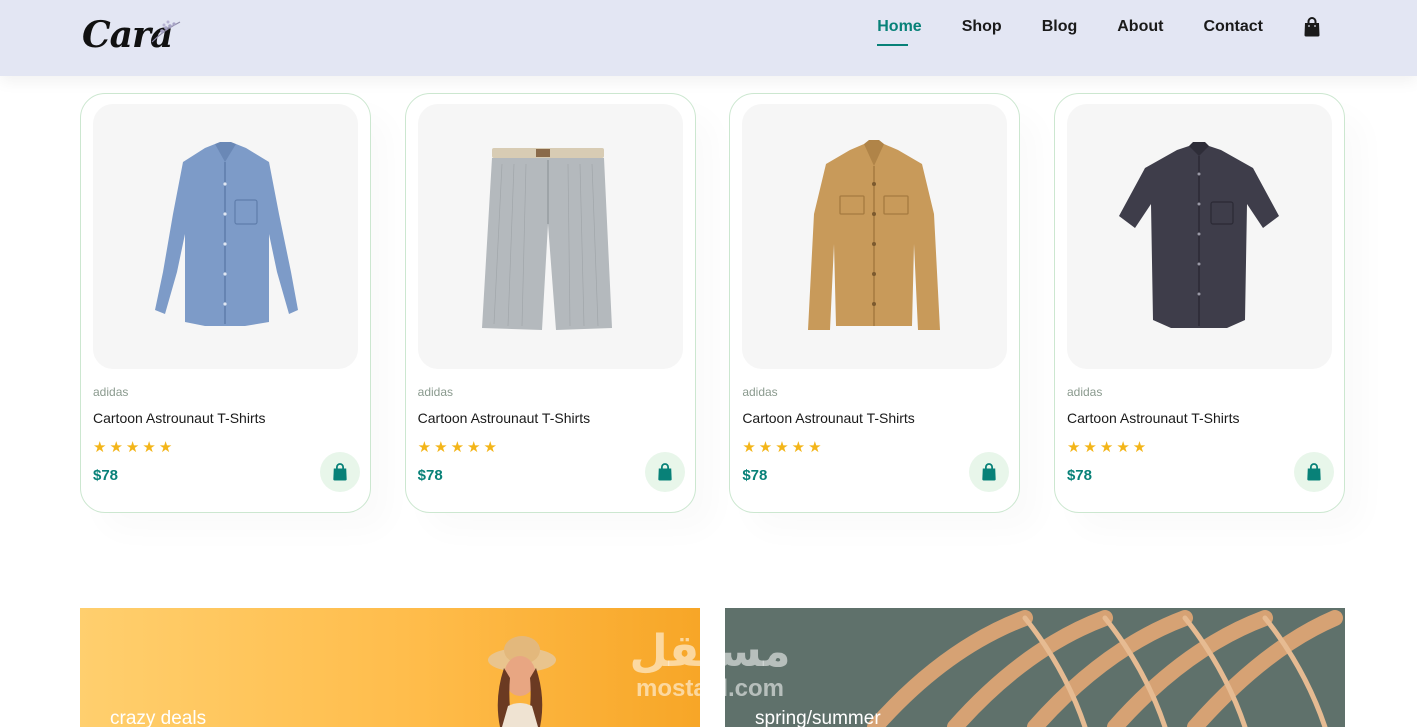 This screenshot has height=727, width=1417. Describe the element at coordinates (1079, 31) in the screenshot. I see `main-nav: Home Shop Blog About Contact` at that location.